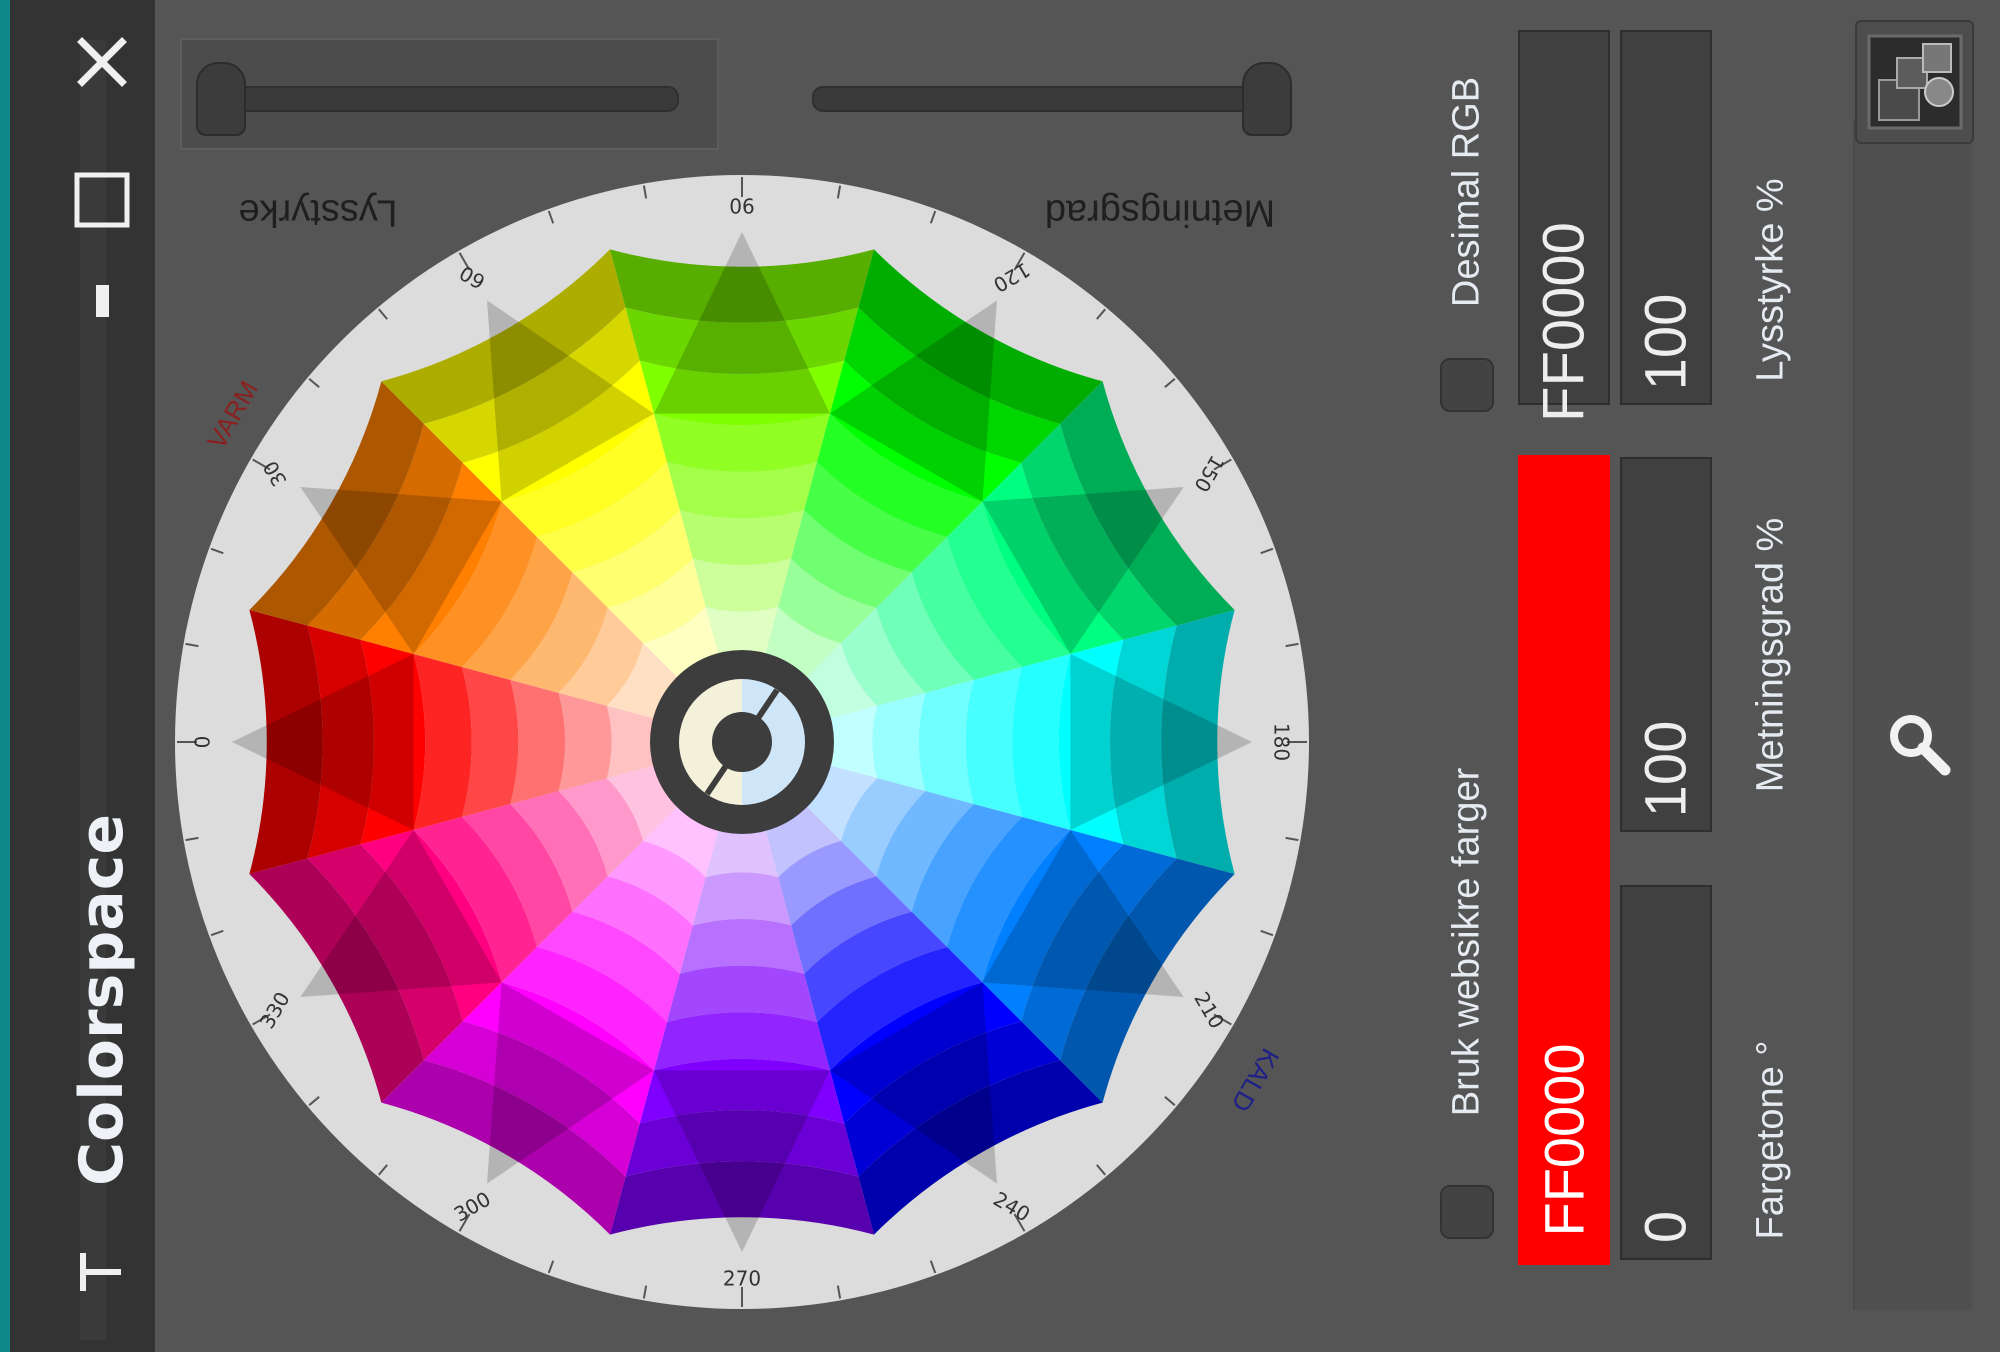 The height and width of the screenshot is (1352, 2000). Describe the element at coordinates (221, 99) in the screenshot. I see `lightness-slider-handle` at that location.